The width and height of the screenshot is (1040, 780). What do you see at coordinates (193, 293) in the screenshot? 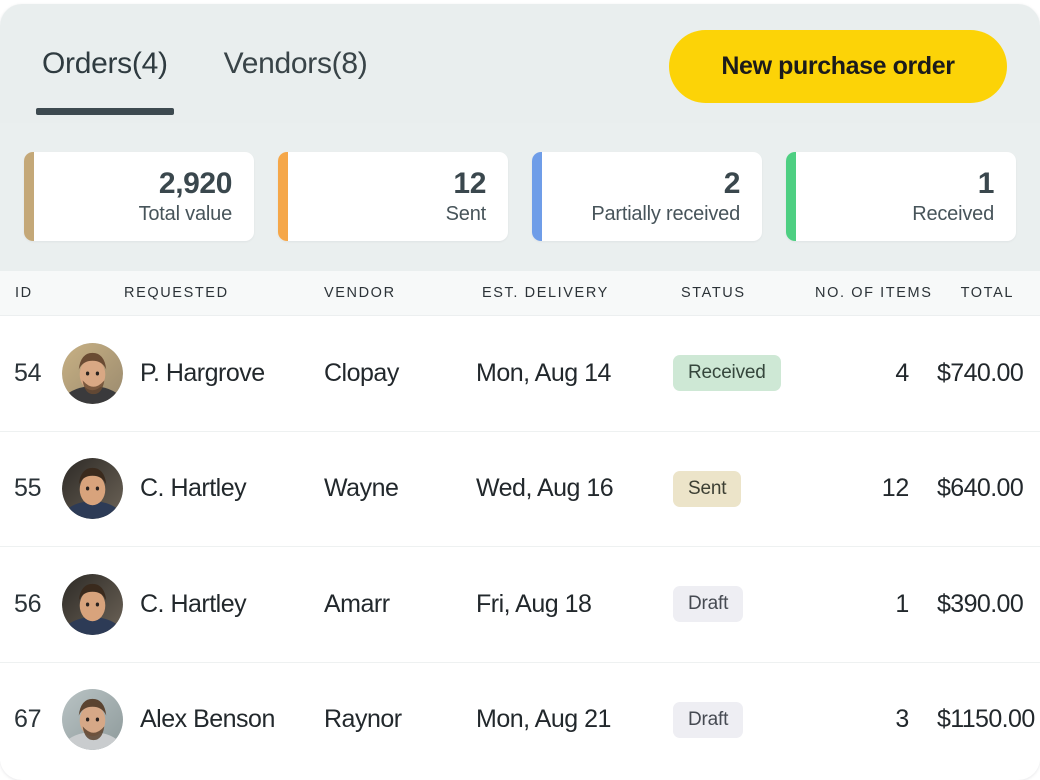
I see `column-header-requested: REQUESTED` at bounding box center [193, 293].